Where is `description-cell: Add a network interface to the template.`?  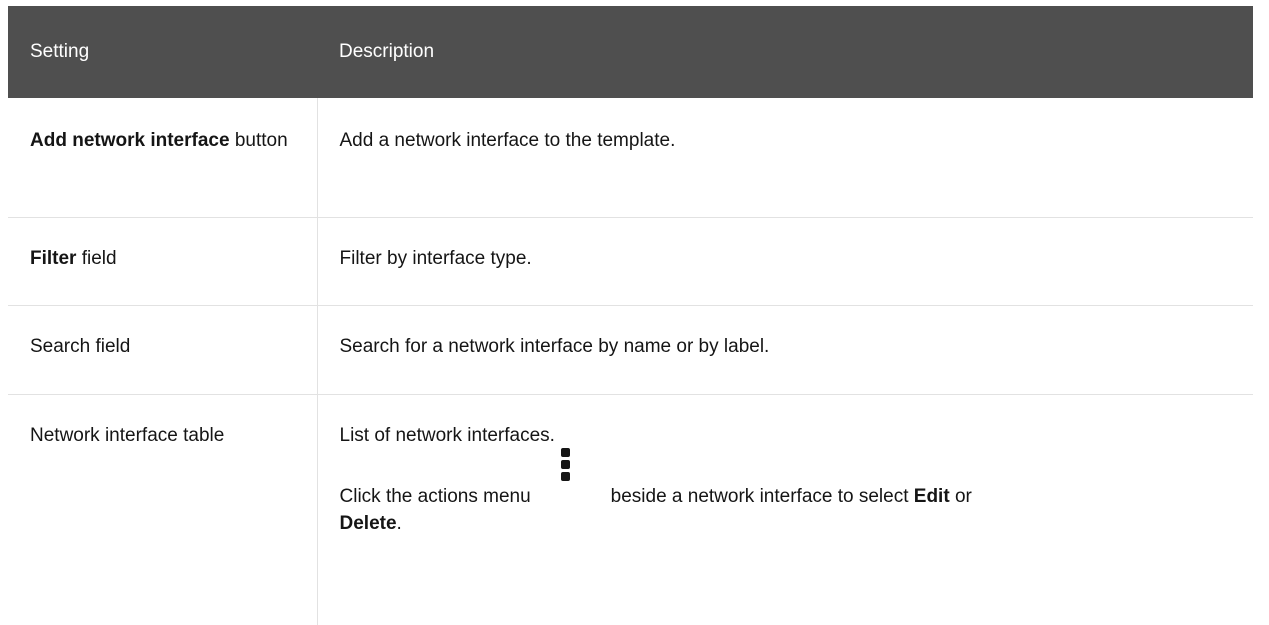
description-cell: Add a network interface to the template. is located at coordinates (784, 158).